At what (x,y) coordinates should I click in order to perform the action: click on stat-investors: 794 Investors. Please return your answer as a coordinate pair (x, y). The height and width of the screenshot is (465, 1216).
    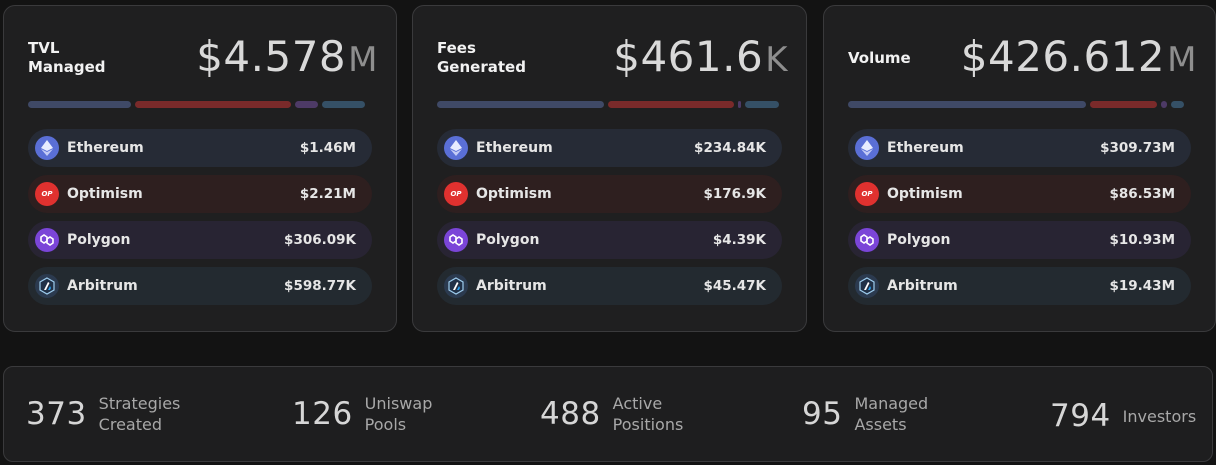
    Looking at the image, I should click on (1123, 416).